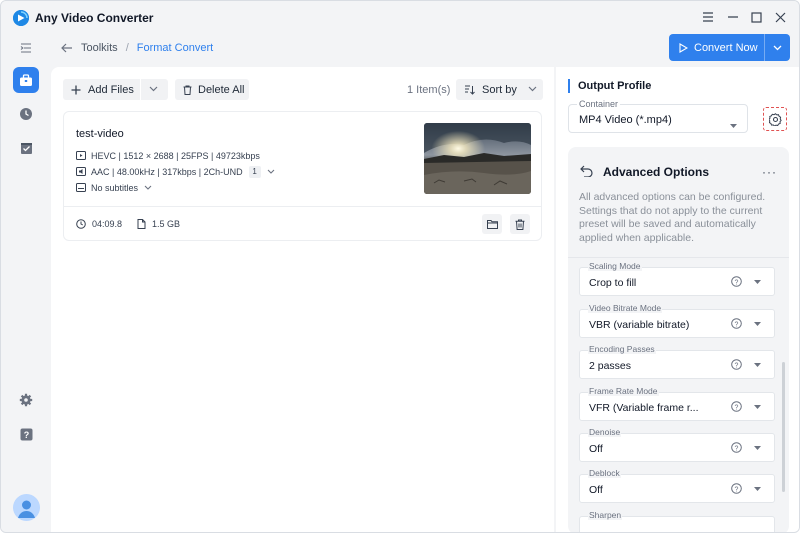 This screenshot has height=533, width=800. I want to click on subtitle-row: No subtitles, so click(114, 187).